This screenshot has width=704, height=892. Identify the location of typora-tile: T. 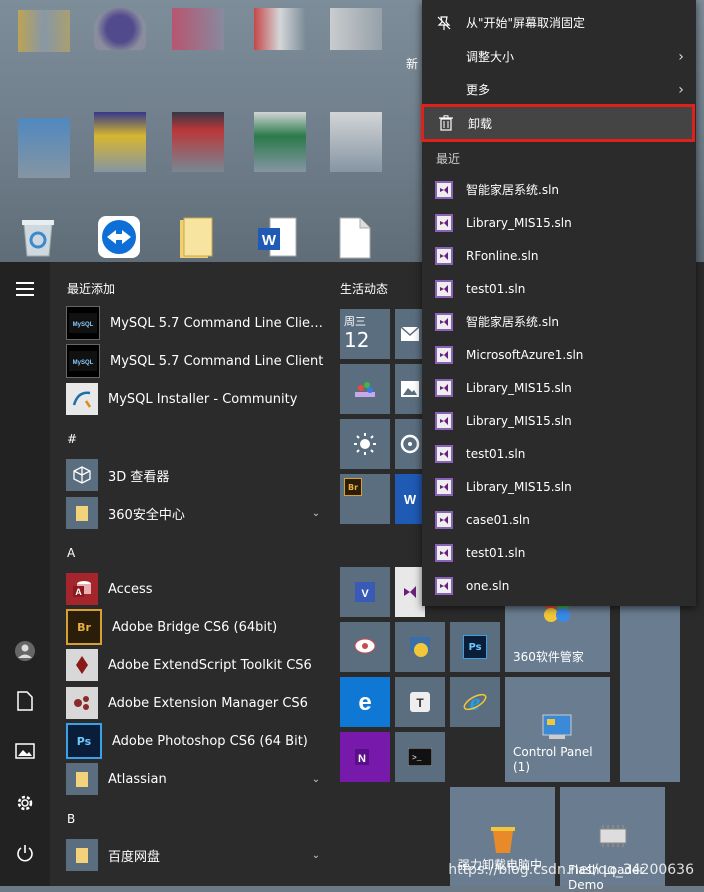
(420, 702).